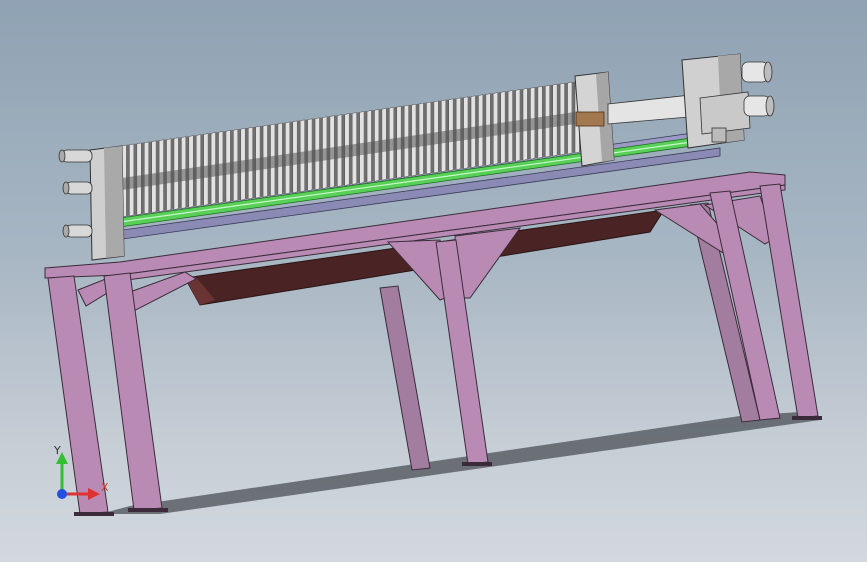  Describe the element at coordinates (105, 487) in the screenshot. I see `x-axis-label: X` at that location.